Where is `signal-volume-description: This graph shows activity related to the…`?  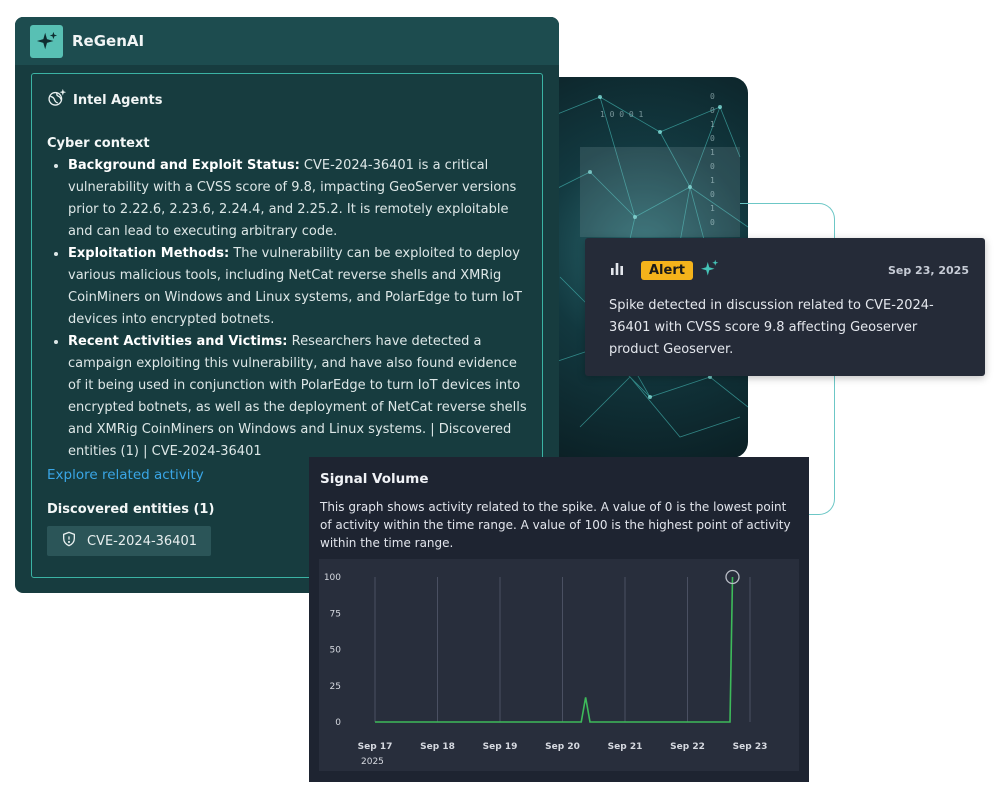
signal-volume-description: This graph shows activity related to the… is located at coordinates (555, 525).